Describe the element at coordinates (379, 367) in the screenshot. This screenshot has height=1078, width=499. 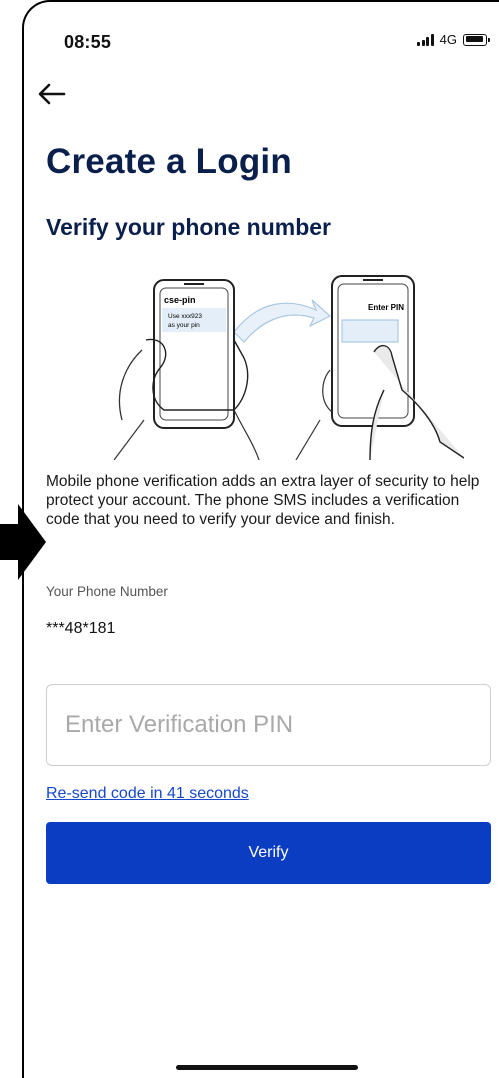
I see `right-phone-drawing: Enter PIN` at that location.